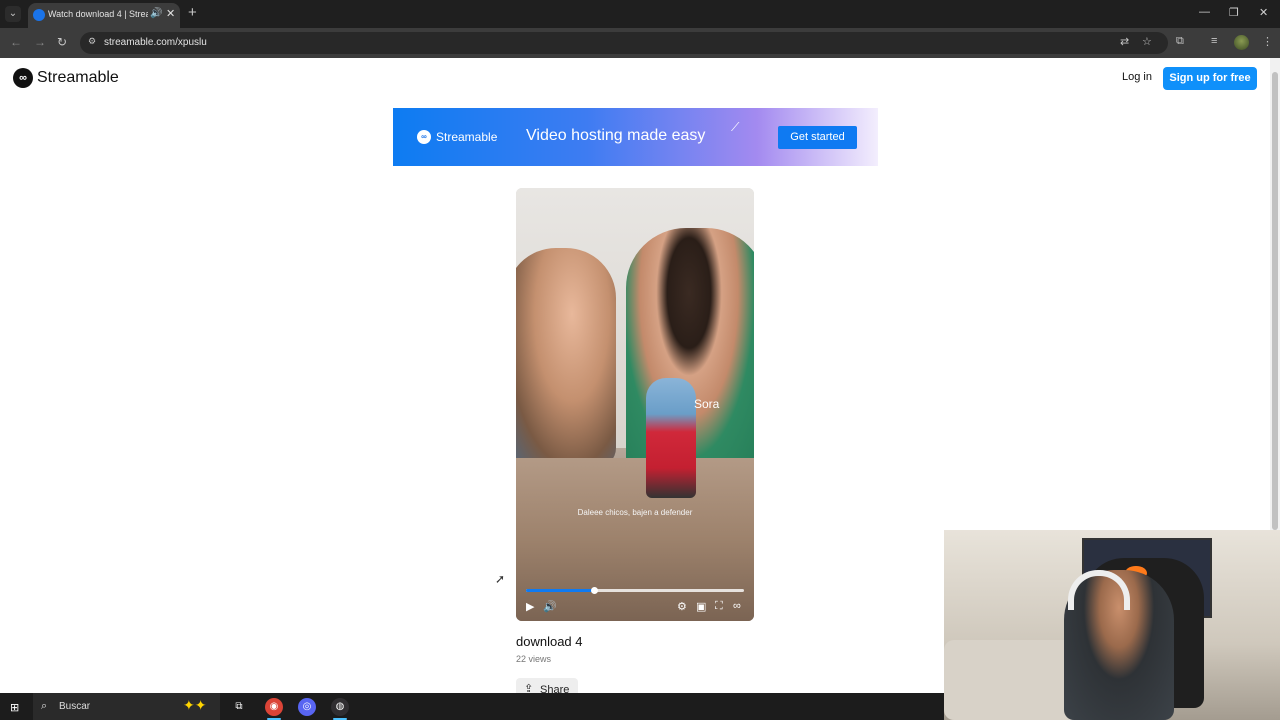 The height and width of the screenshot is (720, 1280). What do you see at coordinates (735, 127) in the screenshot?
I see `sparkle-icon: ⟋` at bounding box center [735, 127].